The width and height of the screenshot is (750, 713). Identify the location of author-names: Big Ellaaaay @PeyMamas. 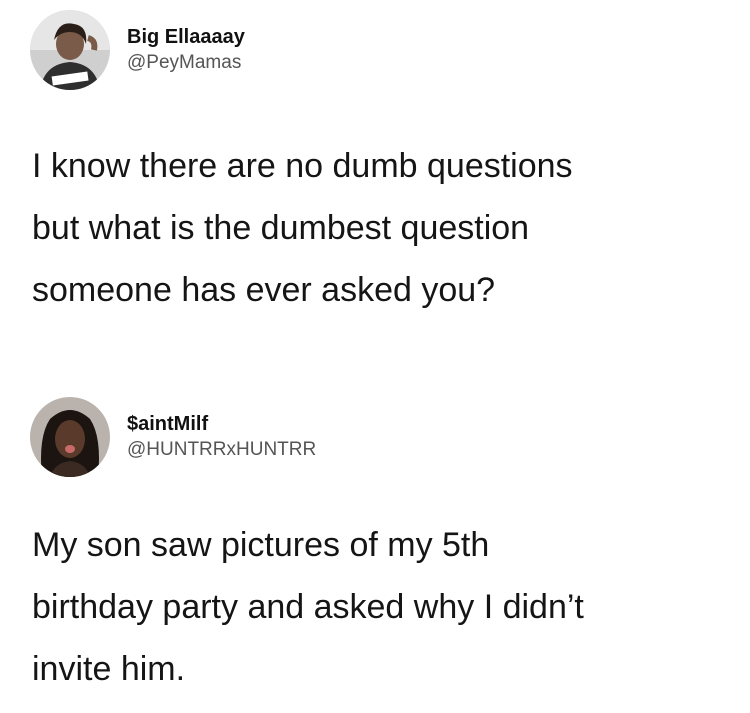
(186, 50).